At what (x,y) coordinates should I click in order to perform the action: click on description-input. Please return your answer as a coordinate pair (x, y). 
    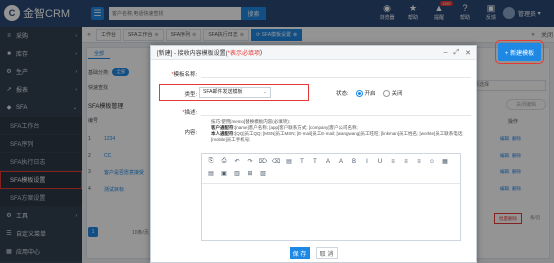
    Looking at the image, I should click on (336, 111).